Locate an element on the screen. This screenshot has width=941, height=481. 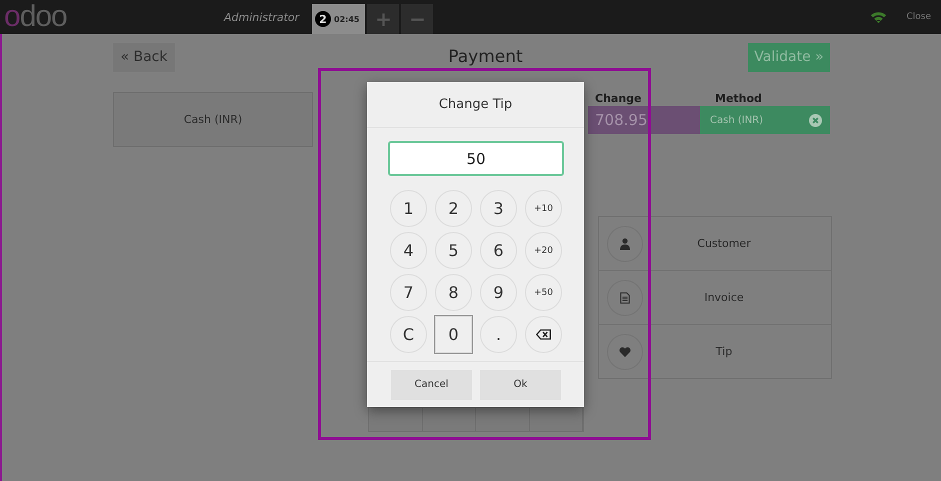
keypad-button: 7 is located at coordinates (408, 292).